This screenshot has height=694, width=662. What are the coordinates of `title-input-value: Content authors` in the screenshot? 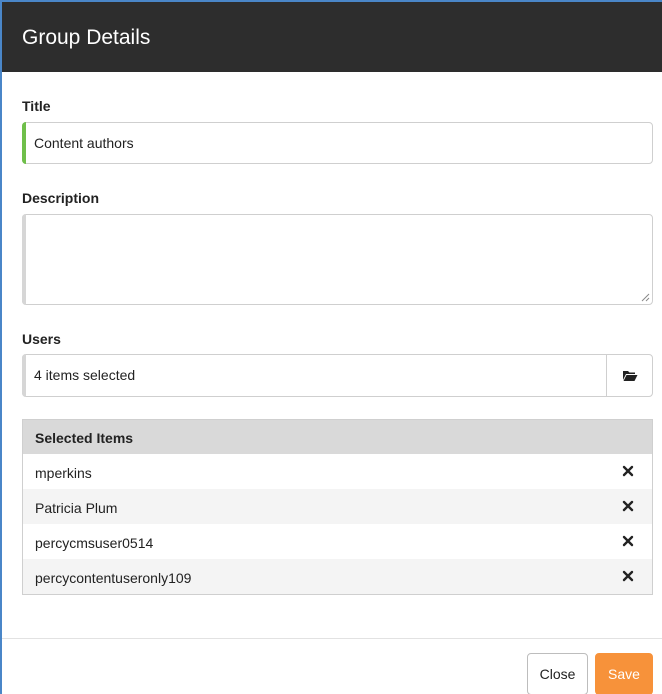 It's located at (84, 143).